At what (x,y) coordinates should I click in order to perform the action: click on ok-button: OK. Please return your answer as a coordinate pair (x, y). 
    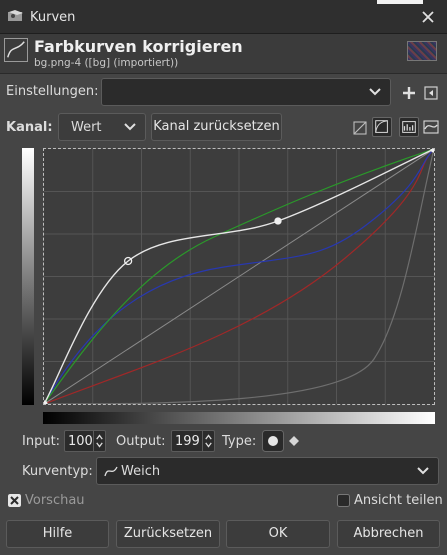
    Looking at the image, I should click on (278, 534).